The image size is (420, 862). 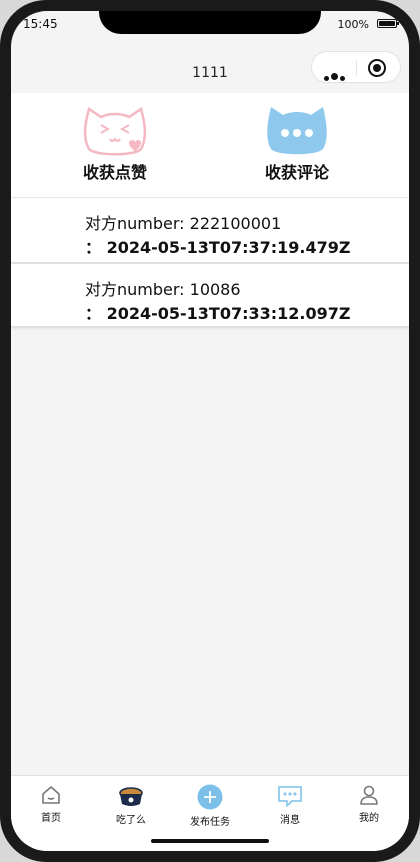 I want to click on tab-profile-label: 我的, so click(x=369, y=818).